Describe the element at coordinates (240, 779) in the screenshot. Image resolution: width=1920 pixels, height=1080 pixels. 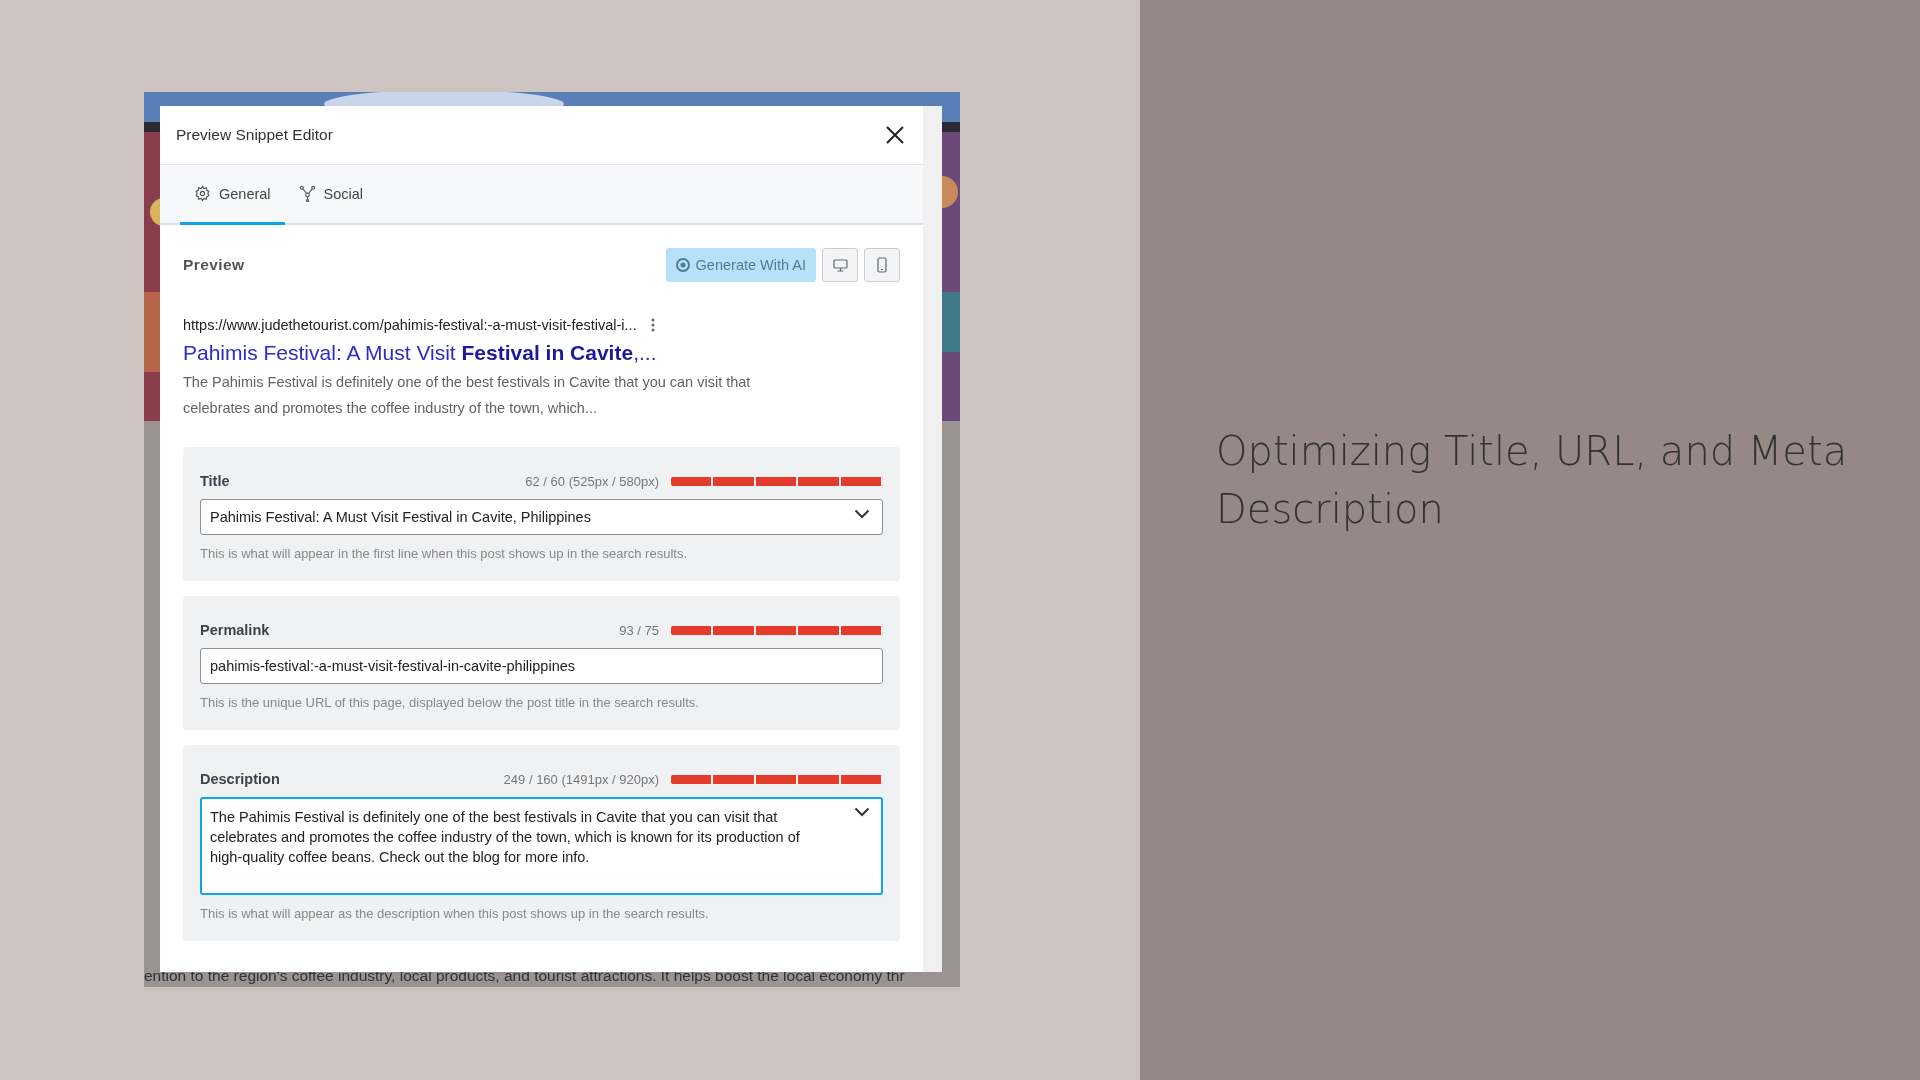
I see `field-label: Description` at that location.